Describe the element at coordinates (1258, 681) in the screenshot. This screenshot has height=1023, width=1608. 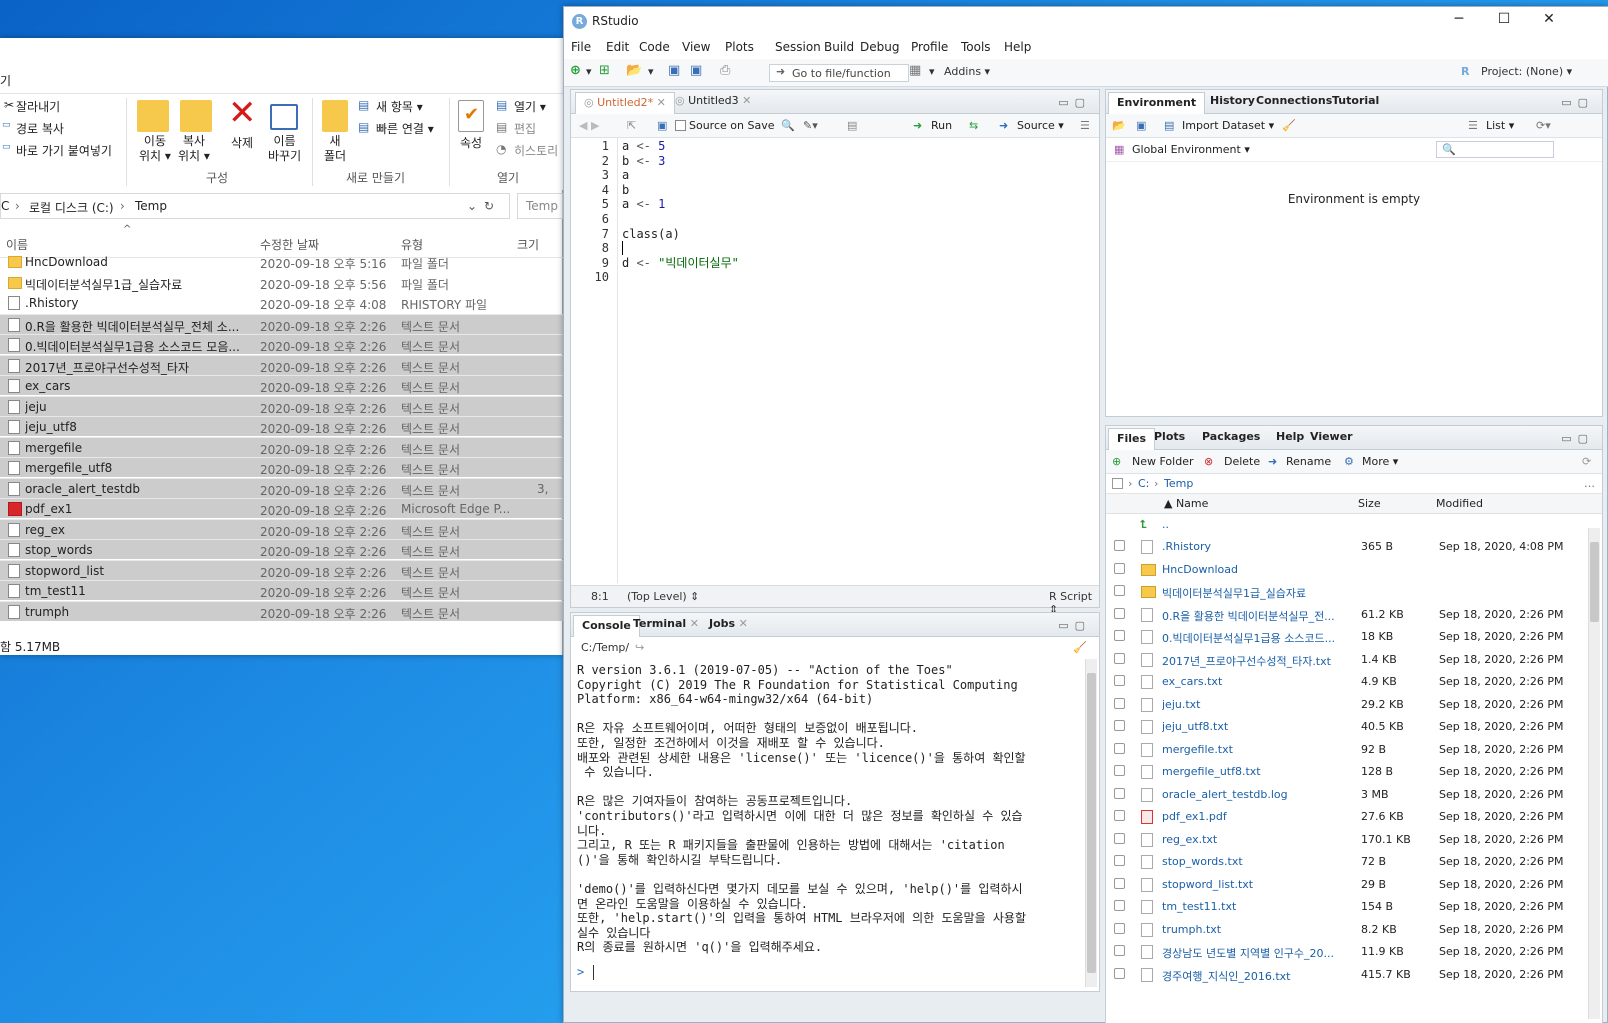
I see `file-name-link: ex_cars.txt` at that location.